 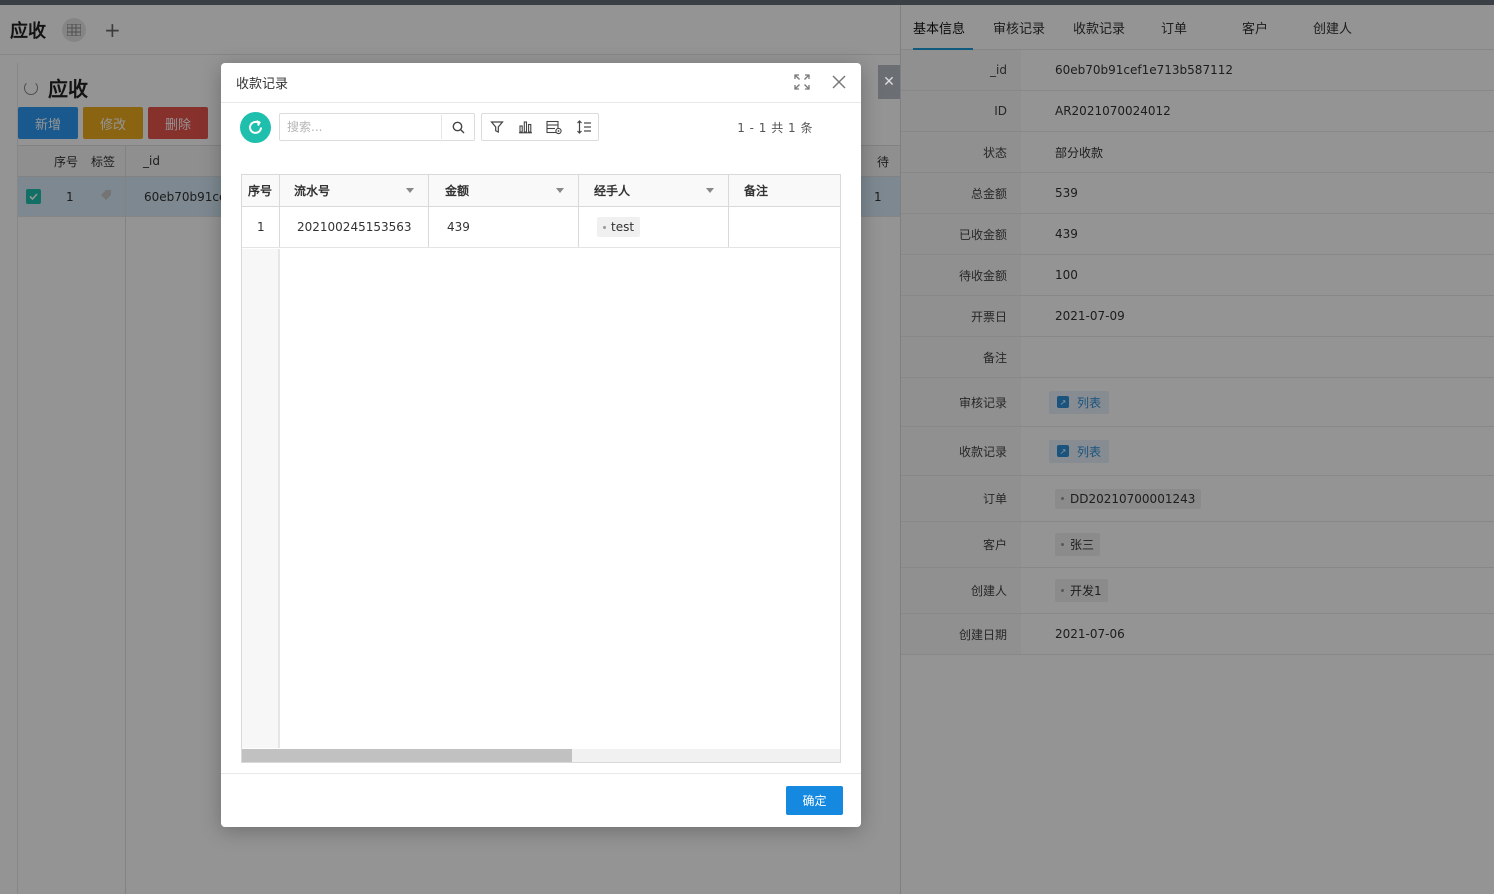 I want to click on search-input, so click(x=361, y=127).